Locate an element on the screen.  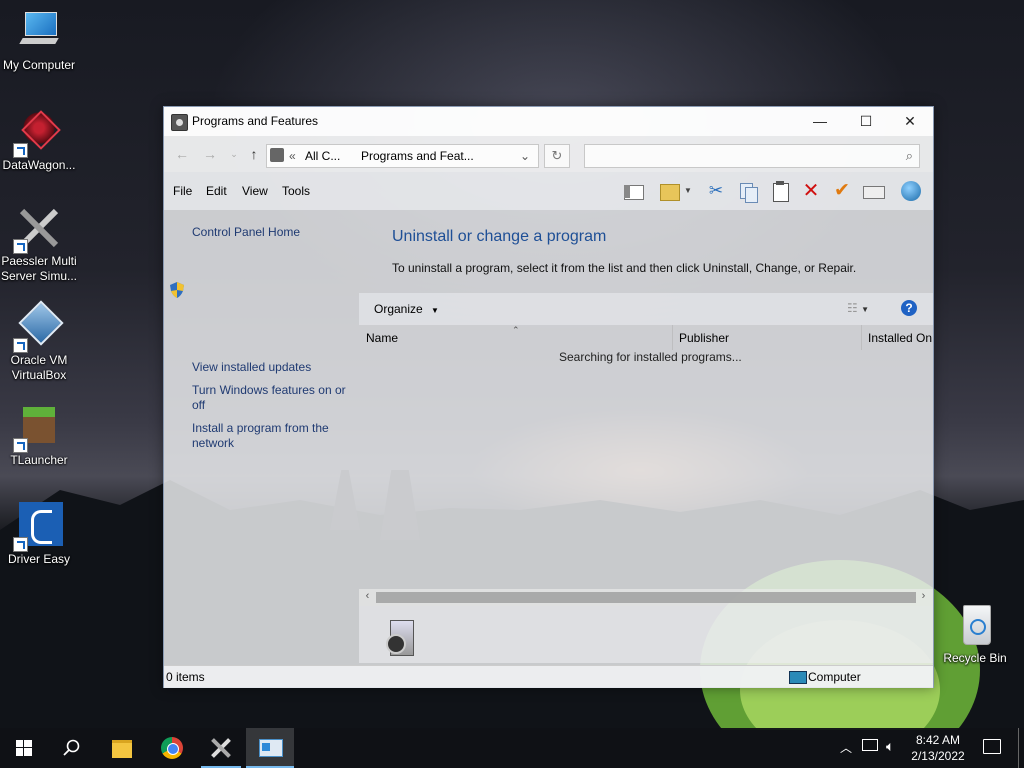
shield-icon is located at coordinates (177, 290).